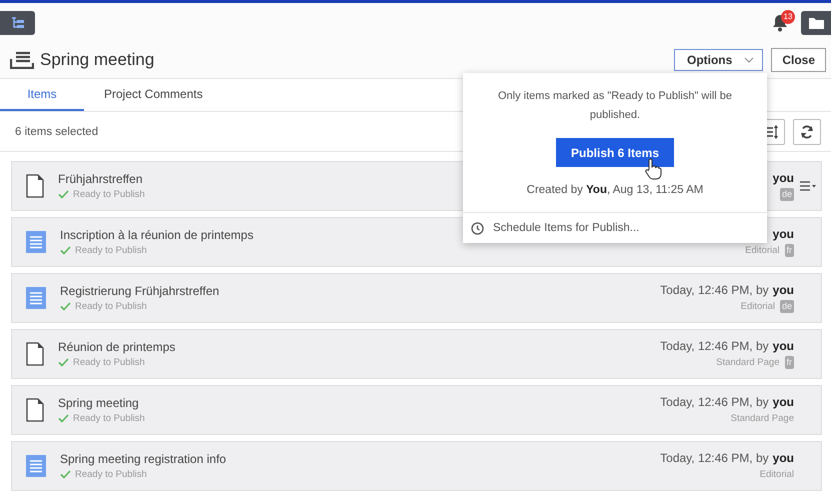 Image resolution: width=831 pixels, height=500 pixels. What do you see at coordinates (99, 403) in the screenshot?
I see `item-name: Spring meeting` at bounding box center [99, 403].